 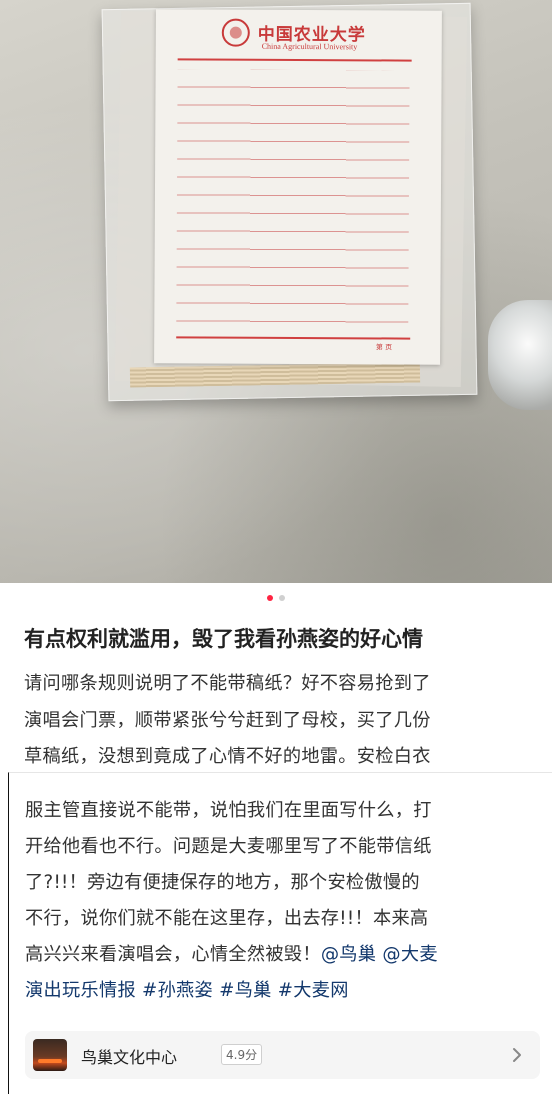 What do you see at coordinates (348, 954) in the screenshot?
I see `mention-link: @鸟巢` at bounding box center [348, 954].